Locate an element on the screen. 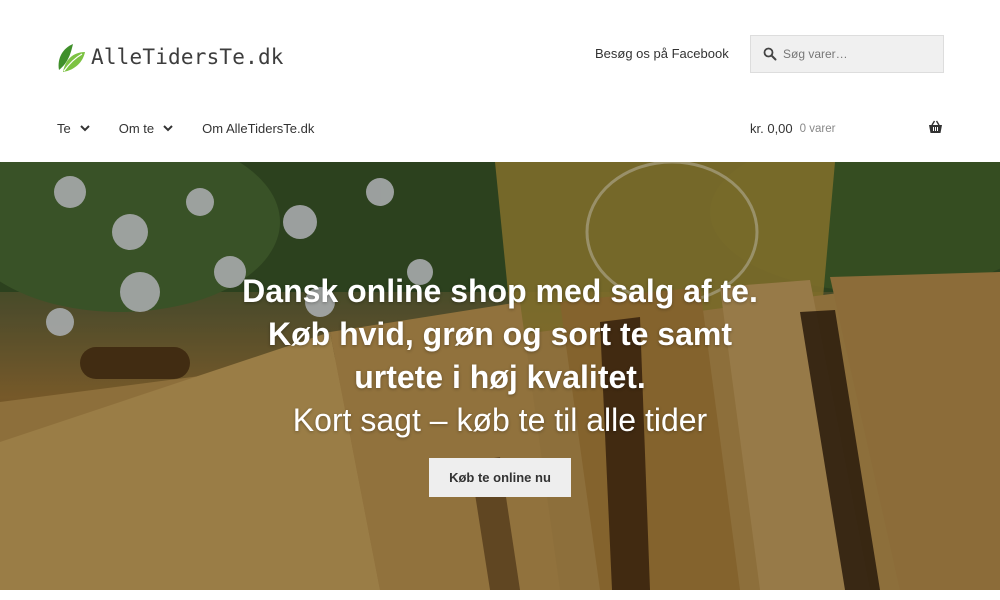 This screenshot has height=600, width=1000. nav-item-om-te: Om te is located at coordinates (146, 128).